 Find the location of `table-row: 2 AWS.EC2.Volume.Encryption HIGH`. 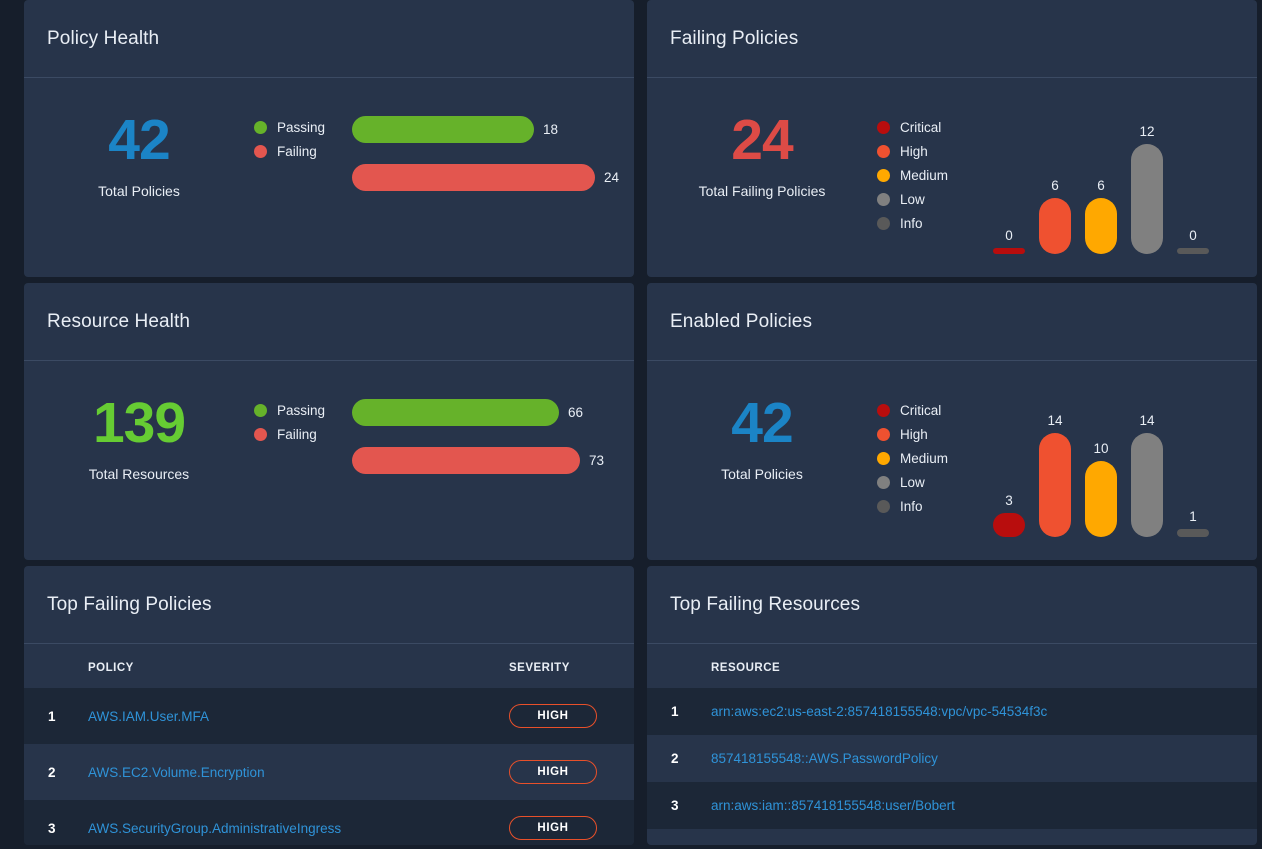

table-row: 2 AWS.EC2.Volume.Encryption HIGH is located at coordinates (329, 772).